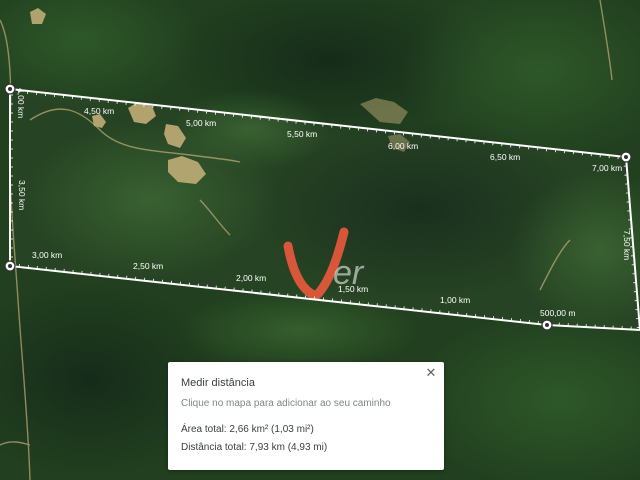  Describe the element at coordinates (455, 300) in the screenshot. I see `distance-label: 1,00 km` at that location.